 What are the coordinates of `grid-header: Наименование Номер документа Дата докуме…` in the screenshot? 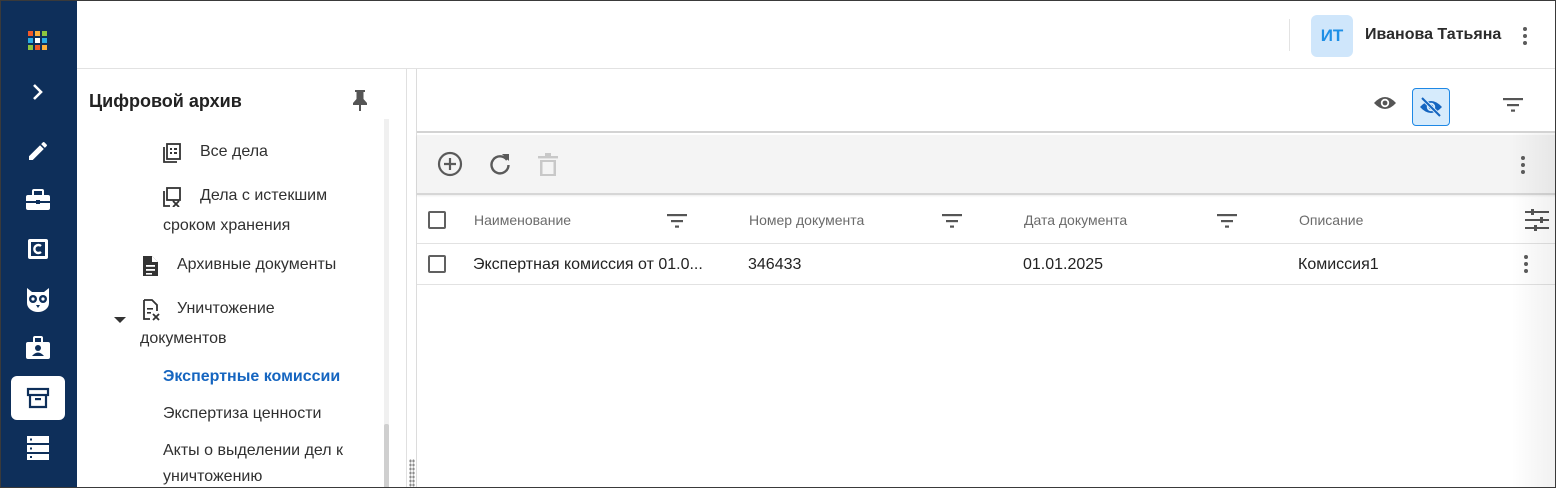 It's located at (986, 220).